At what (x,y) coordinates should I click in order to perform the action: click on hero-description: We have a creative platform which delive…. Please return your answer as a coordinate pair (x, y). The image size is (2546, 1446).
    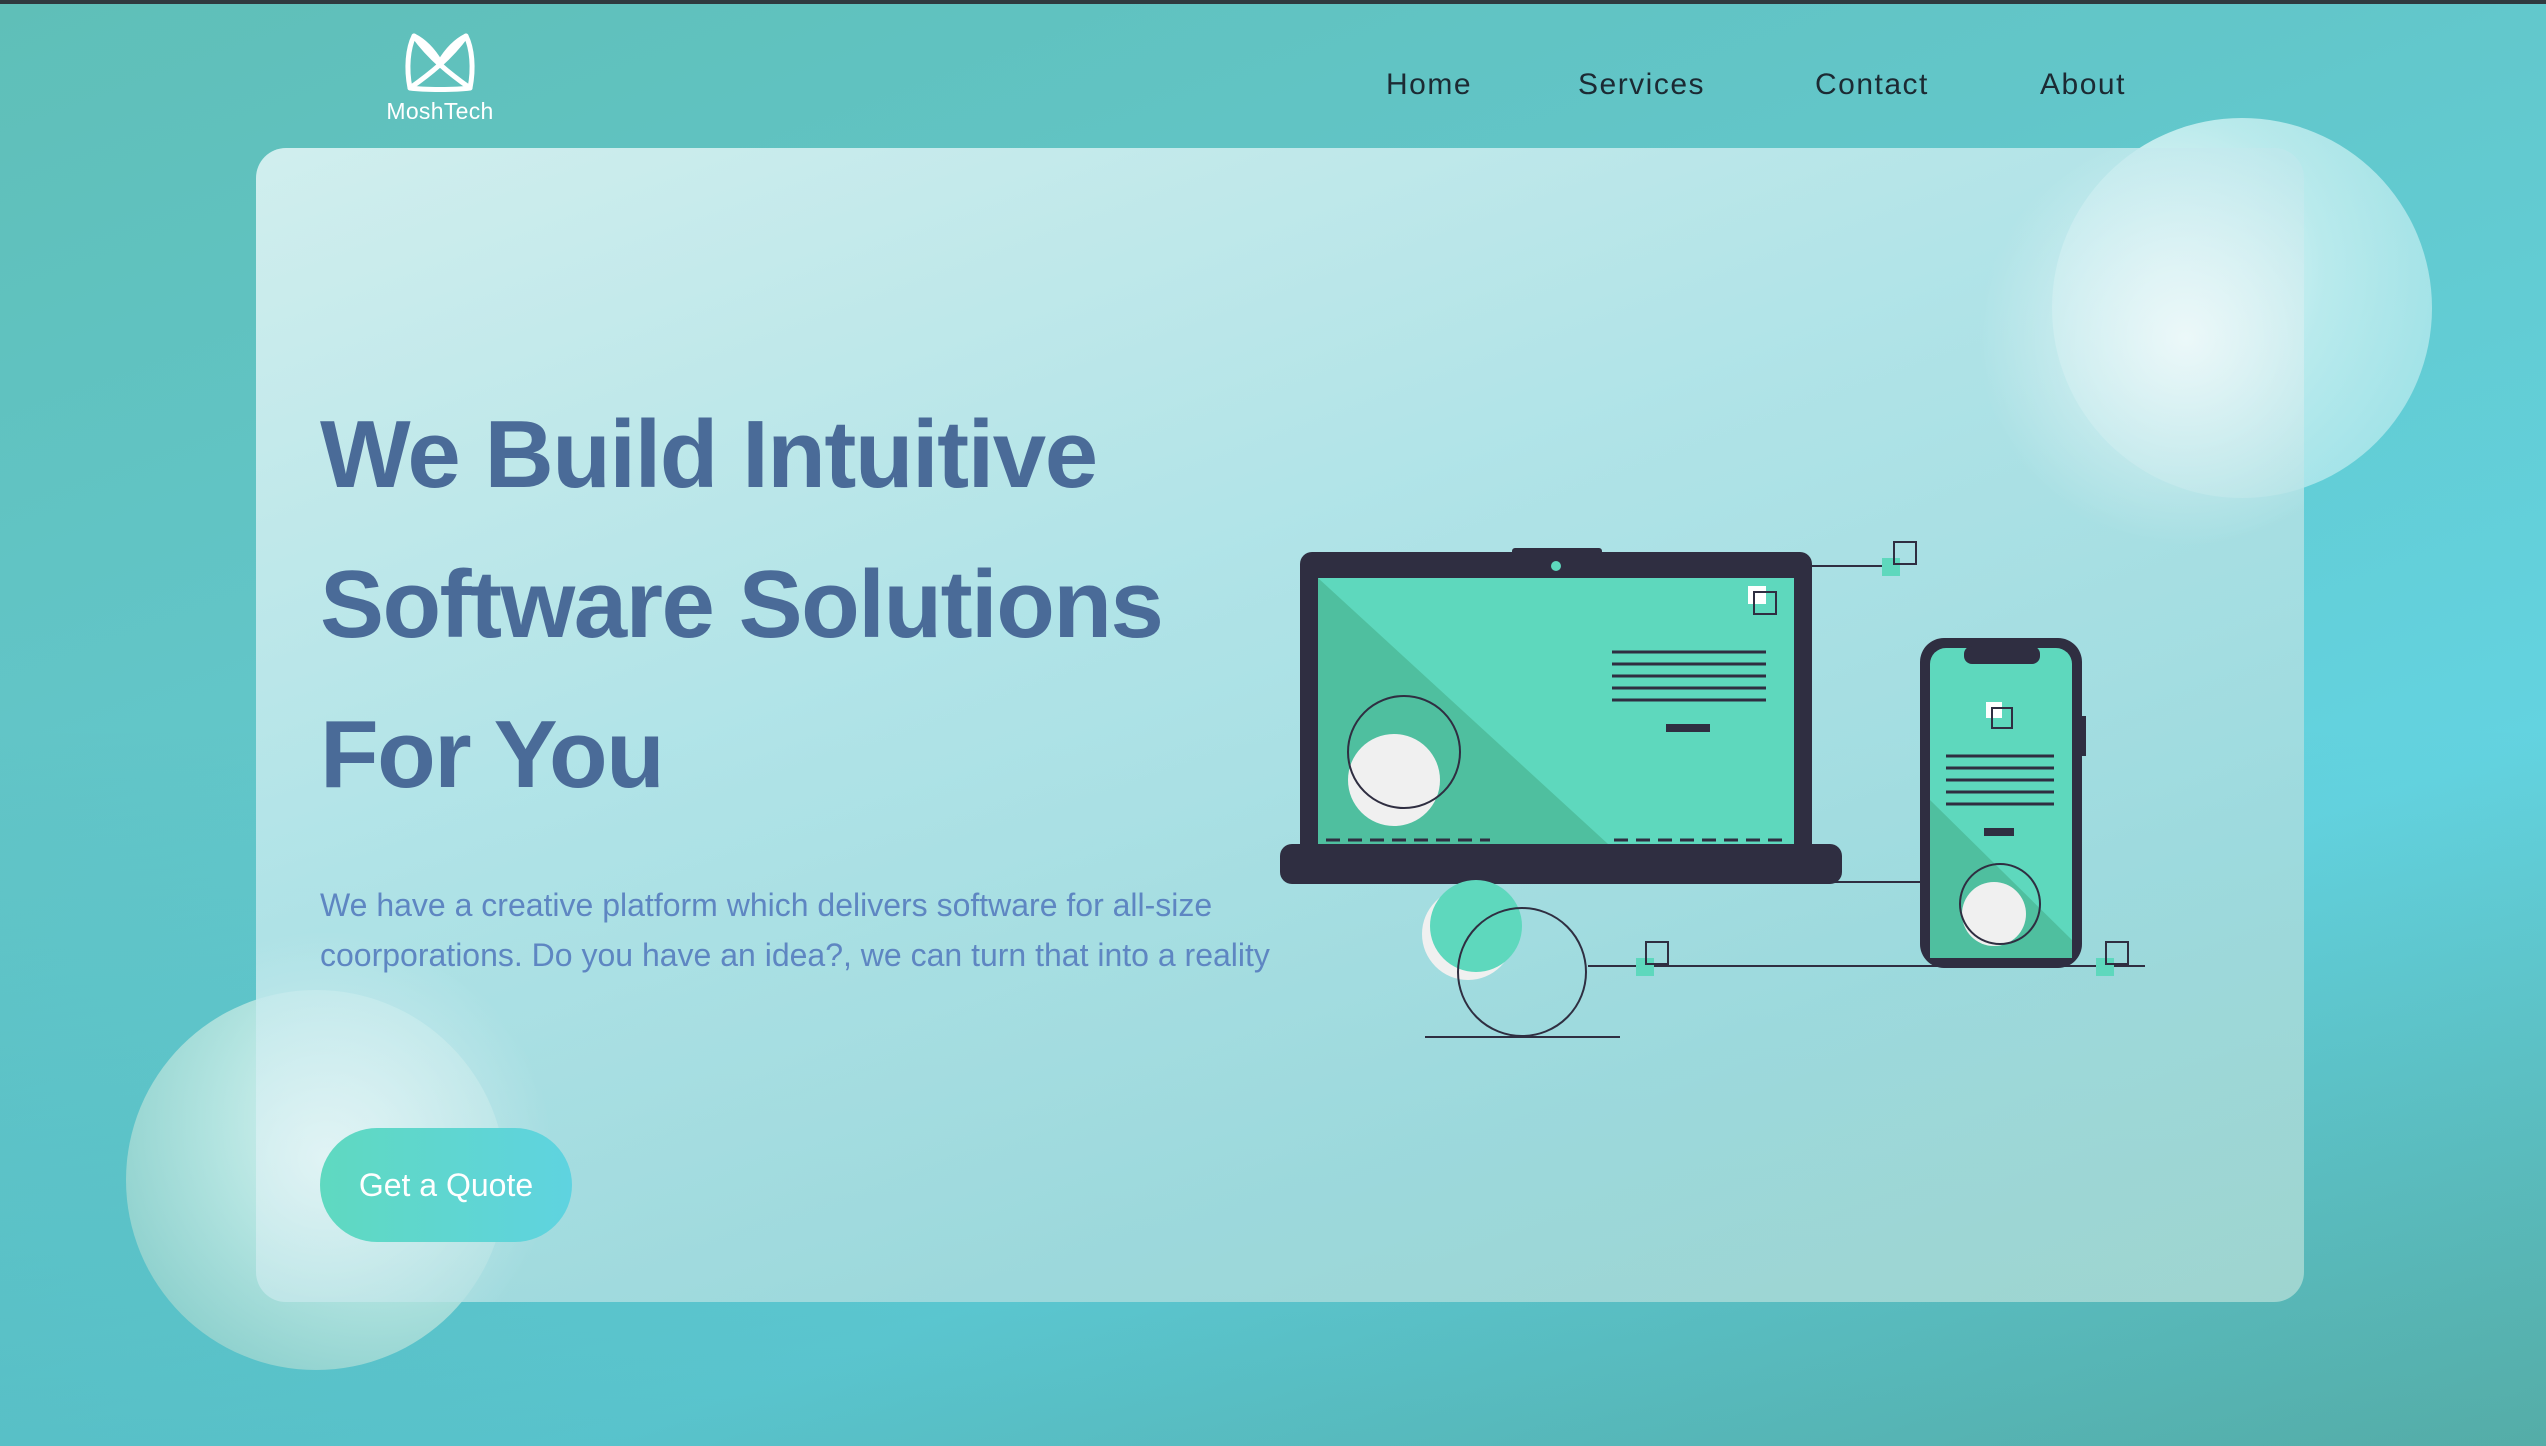
    Looking at the image, I should click on (795, 930).